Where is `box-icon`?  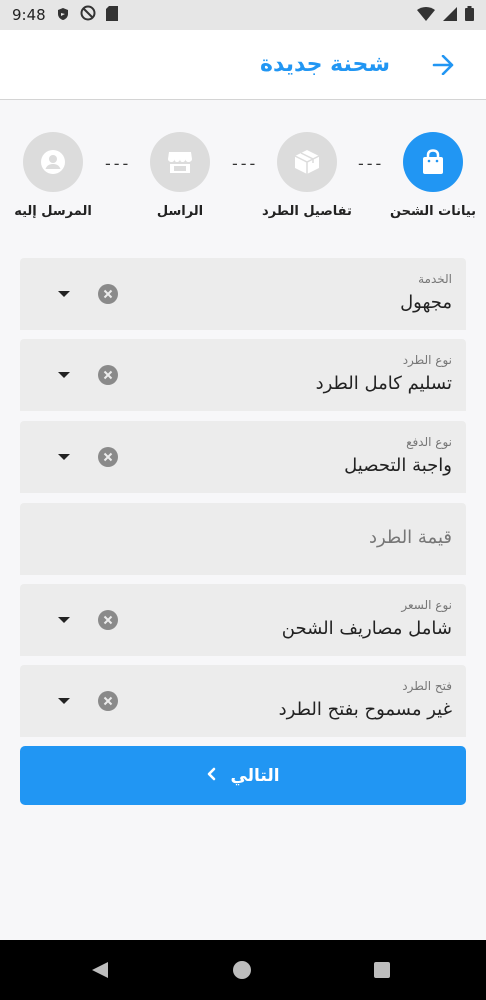
box-icon is located at coordinates (307, 162).